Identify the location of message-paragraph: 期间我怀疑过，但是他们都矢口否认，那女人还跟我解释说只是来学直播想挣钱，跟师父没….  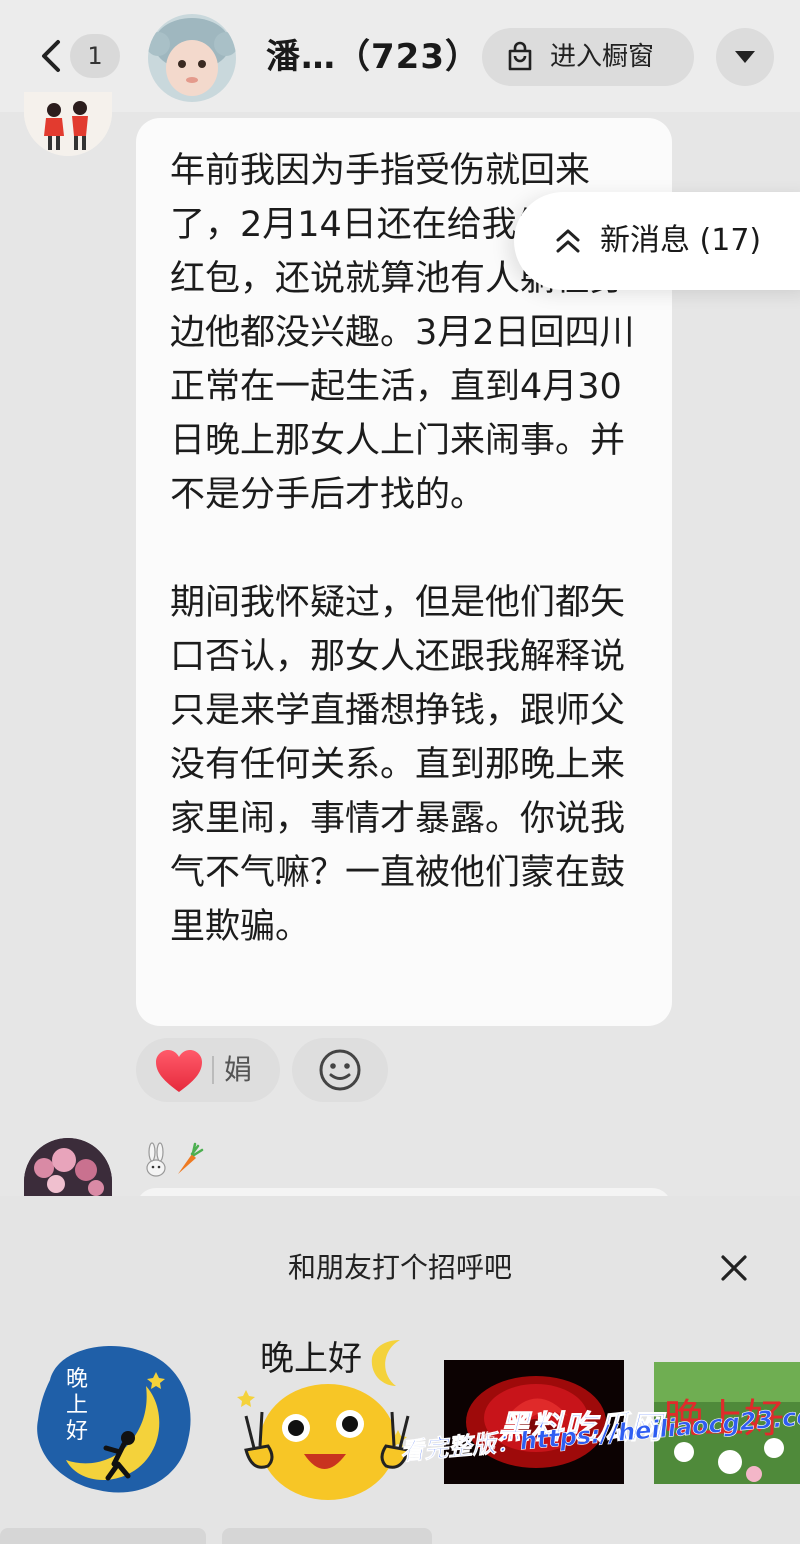
(398, 765).